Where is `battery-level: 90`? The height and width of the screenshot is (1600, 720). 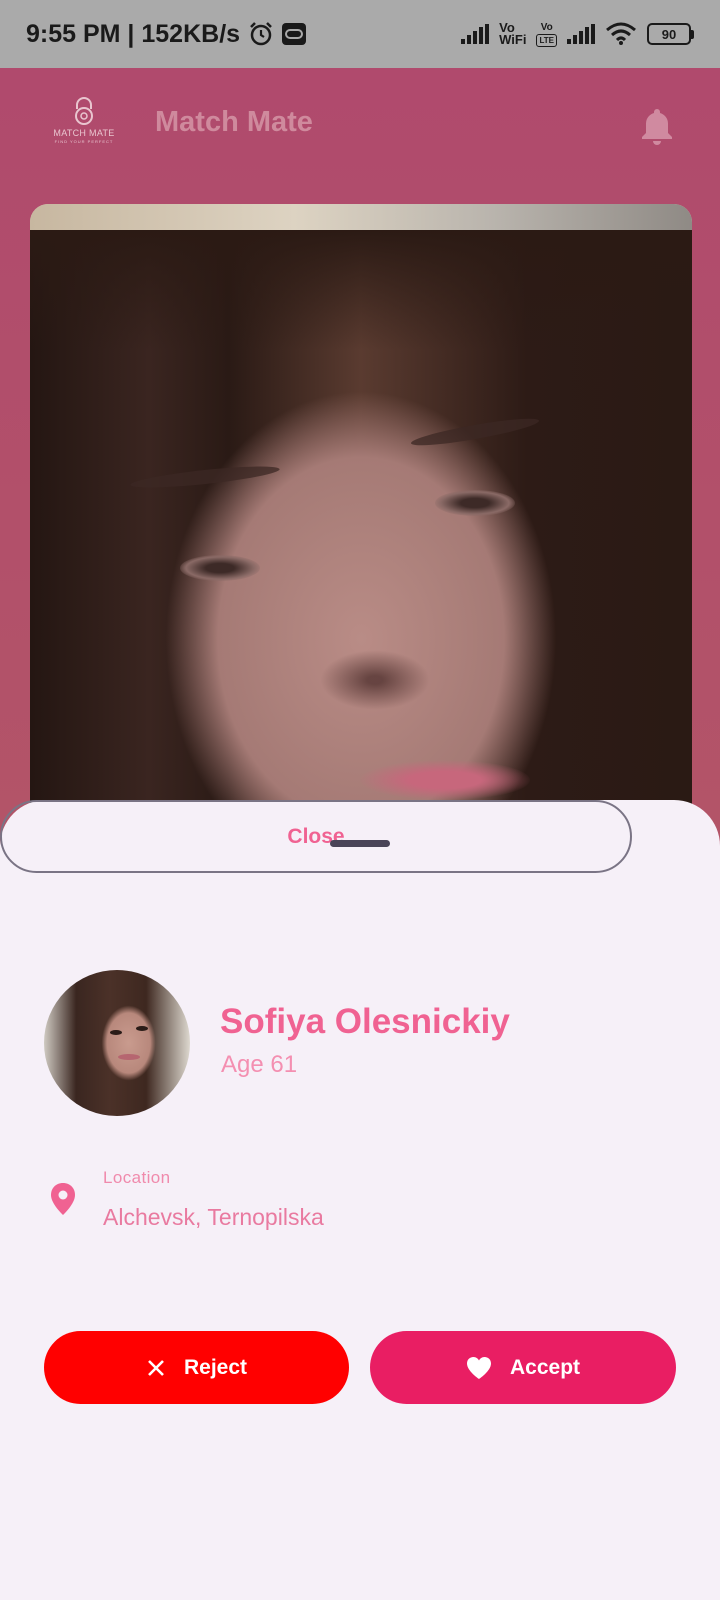
battery-level: 90 is located at coordinates (669, 34).